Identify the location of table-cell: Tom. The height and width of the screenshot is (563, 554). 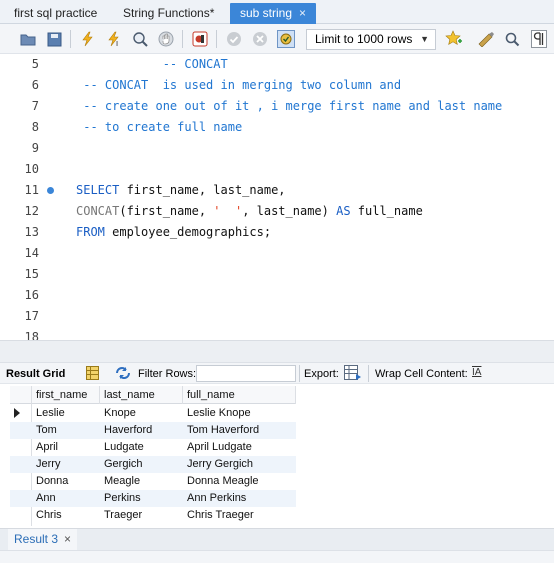
(44, 430).